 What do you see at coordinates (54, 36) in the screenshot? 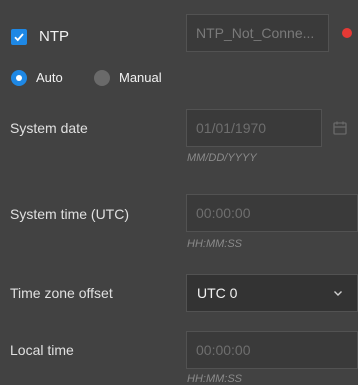
I see `ntp-label: NTP` at bounding box center [54, 36].